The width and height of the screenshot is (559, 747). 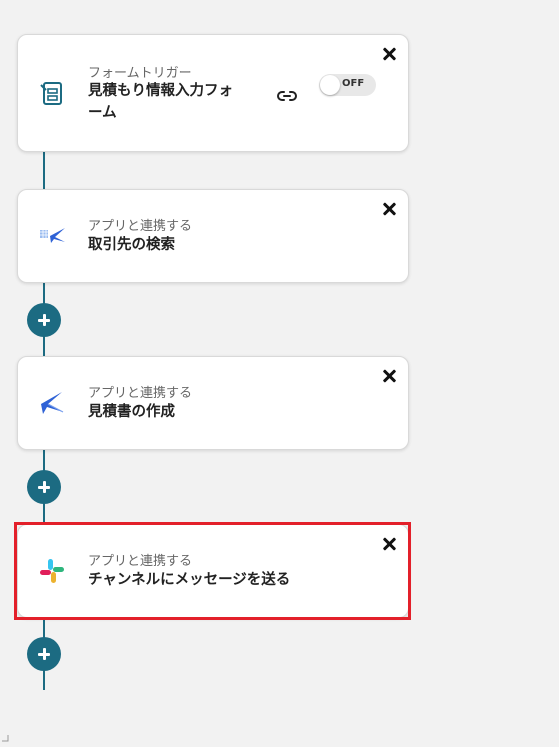 I want to click on step-category: フォームトリガー, so click(x=140, y=73).